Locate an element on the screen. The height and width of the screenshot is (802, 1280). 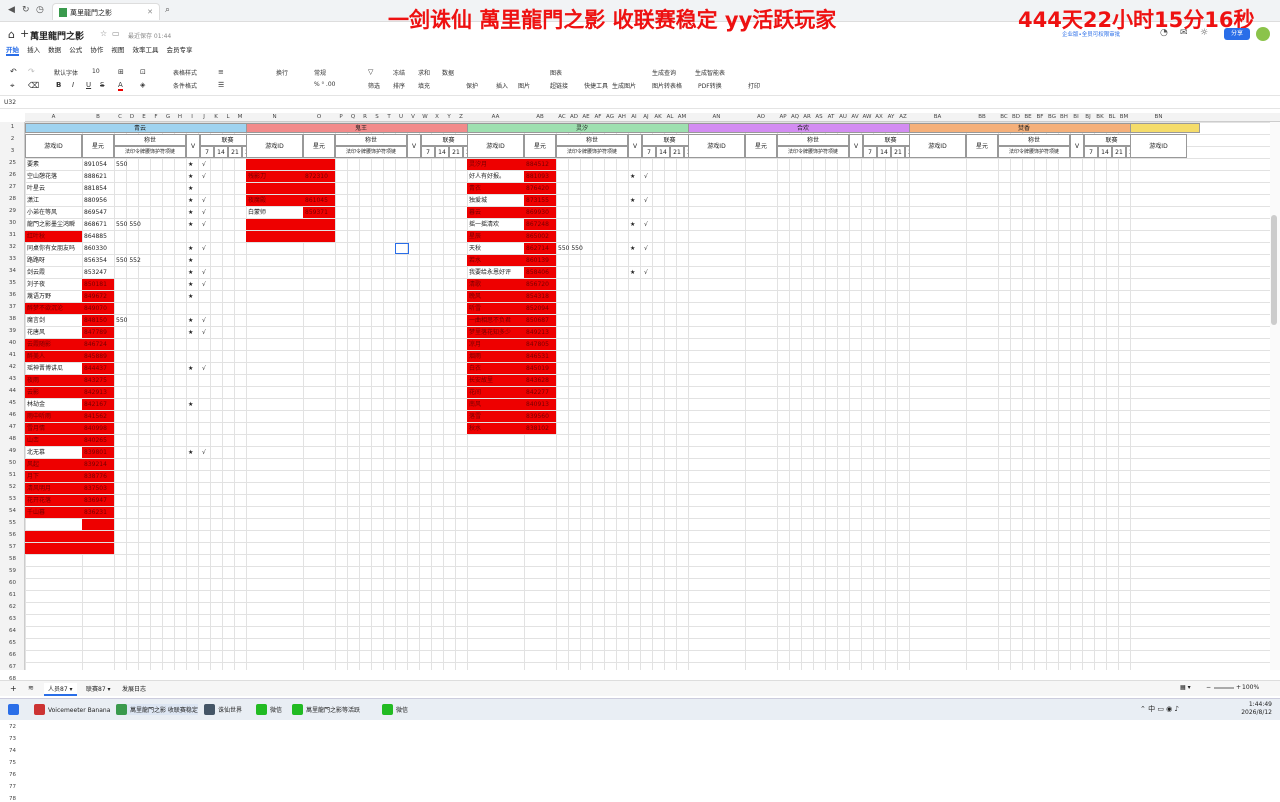
valign-icon: ☰ is located at coordinates (221, 85).